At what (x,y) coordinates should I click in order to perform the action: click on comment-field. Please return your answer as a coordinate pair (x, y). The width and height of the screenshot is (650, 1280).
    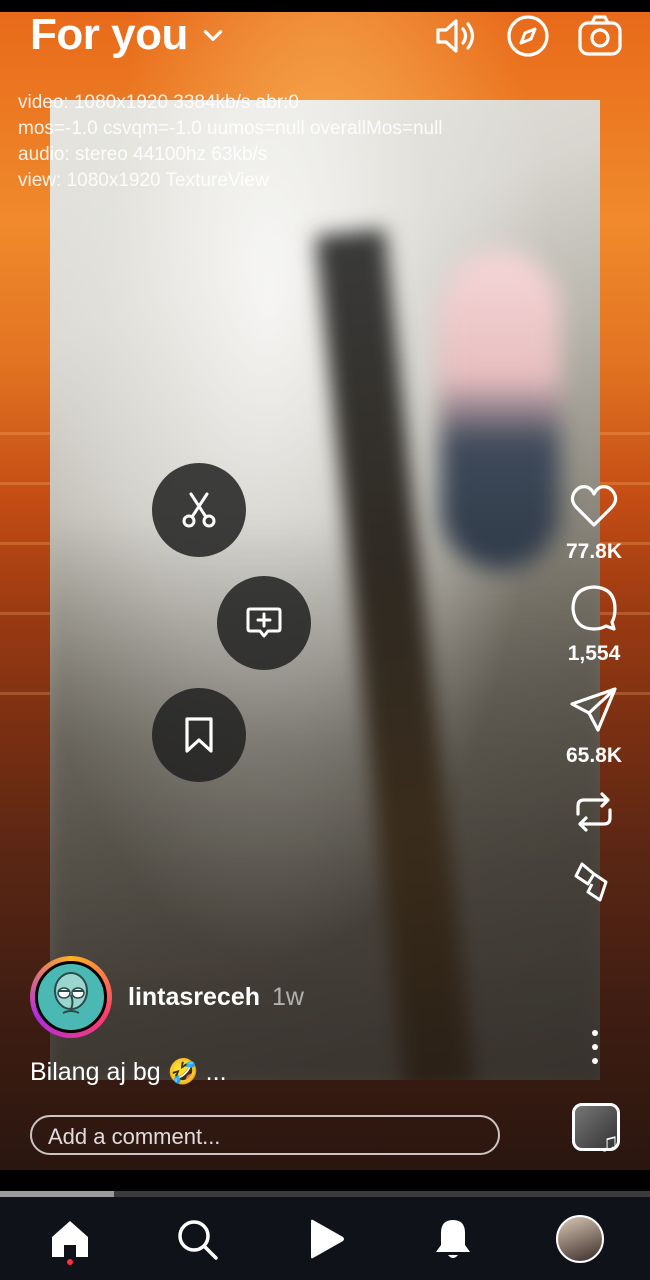
    Looking at the image, I should click on (265, 1135).